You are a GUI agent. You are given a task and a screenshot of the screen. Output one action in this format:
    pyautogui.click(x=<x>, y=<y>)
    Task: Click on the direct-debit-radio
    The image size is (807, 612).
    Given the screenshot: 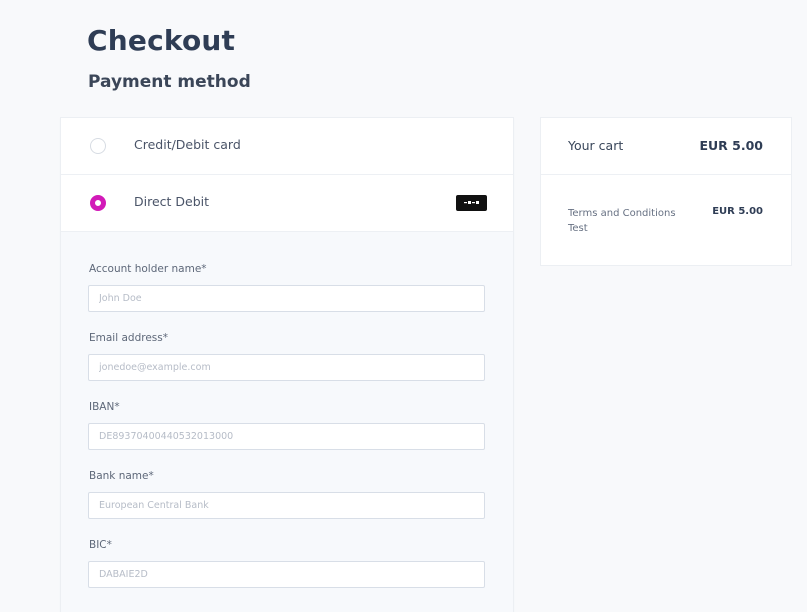 What is the action you would take?
    pyautogui.click(x=98, y=203)
    